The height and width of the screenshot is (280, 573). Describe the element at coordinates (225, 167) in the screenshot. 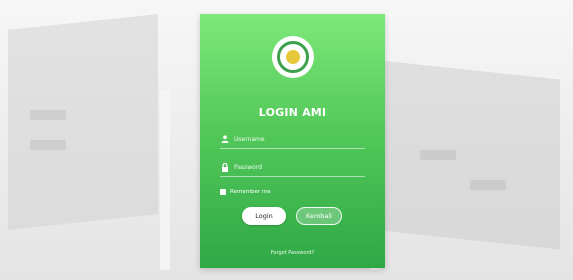

I see `lock-icon` at that location.